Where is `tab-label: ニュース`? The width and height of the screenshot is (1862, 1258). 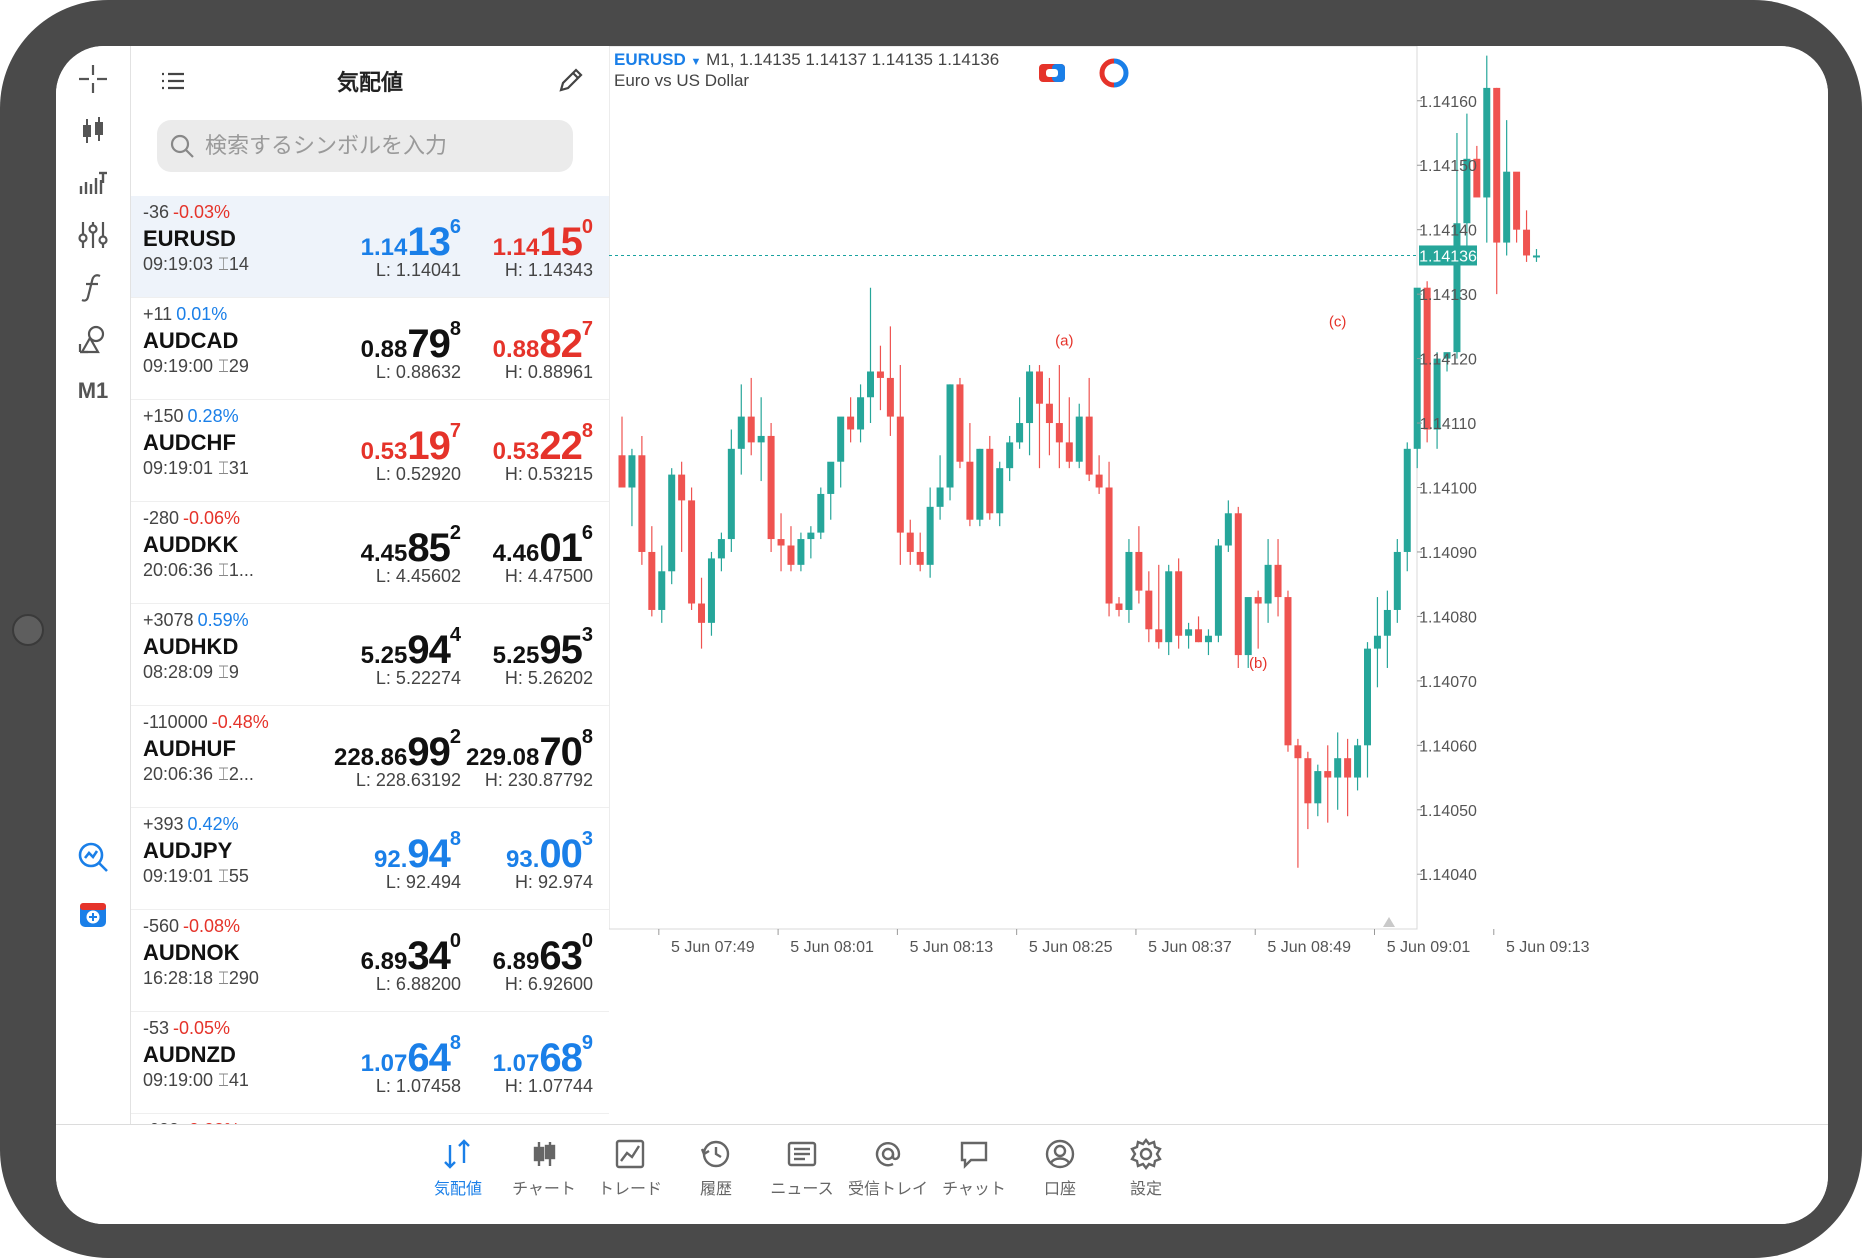 tab-label: ニュース is located at coordinates (802, 1189).